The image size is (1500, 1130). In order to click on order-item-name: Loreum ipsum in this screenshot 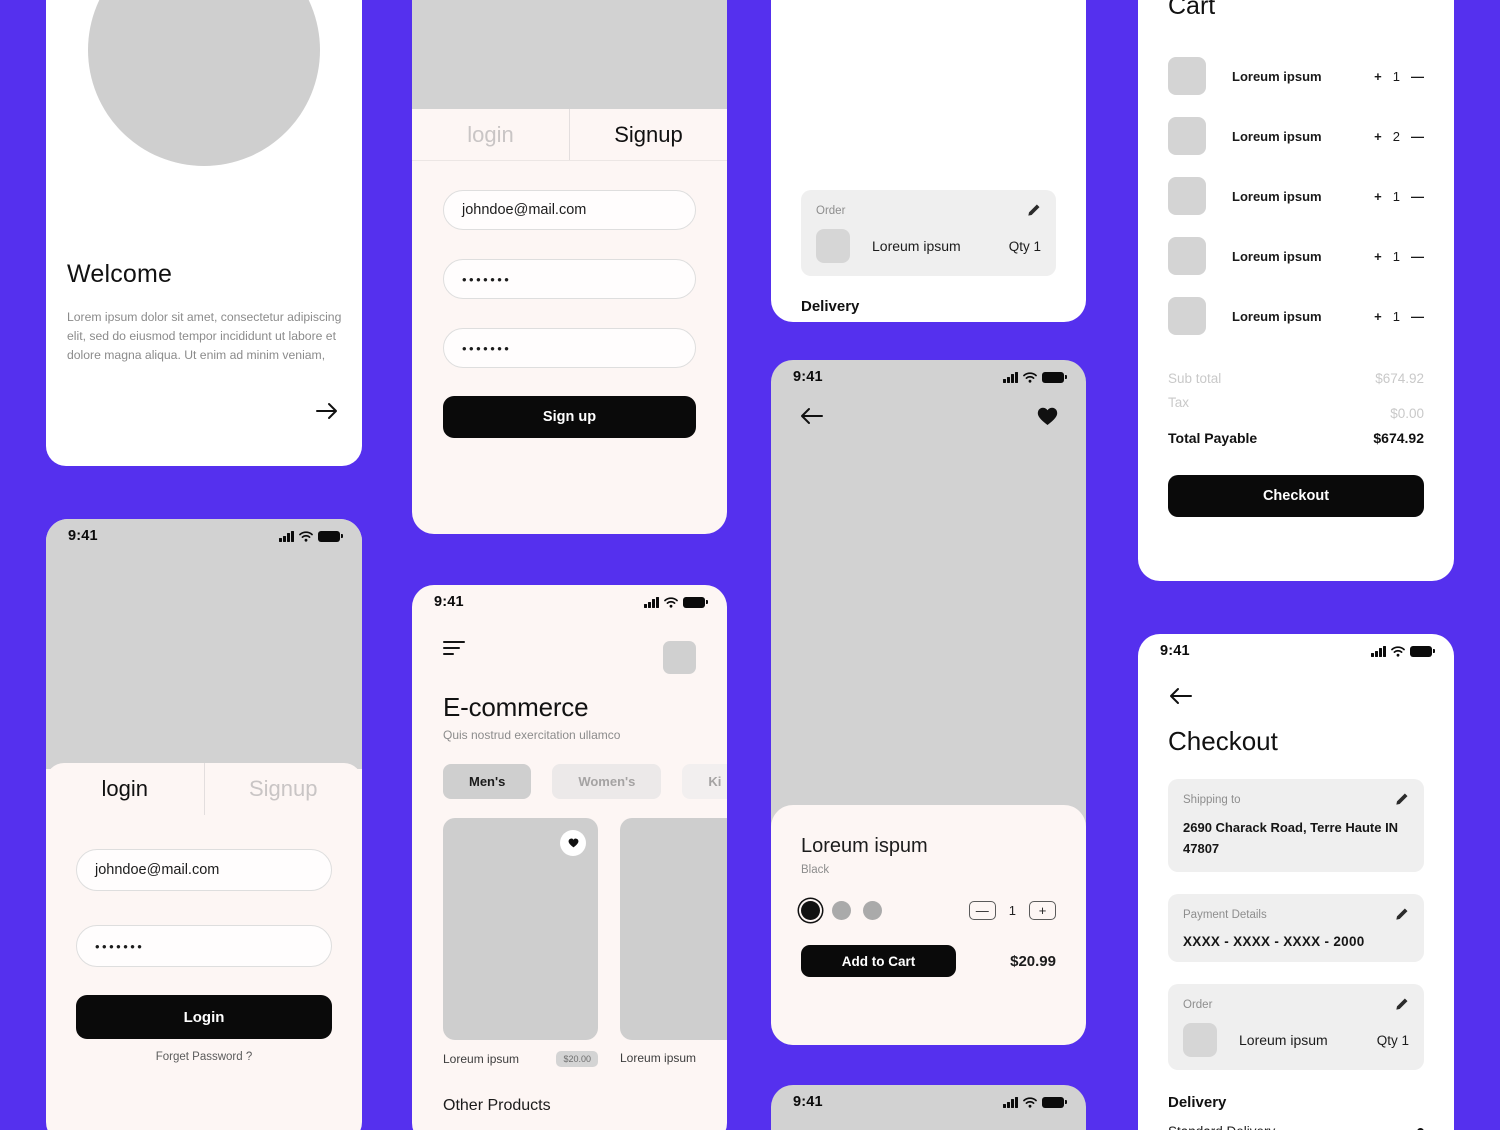, I will do `click(916, 246)`.